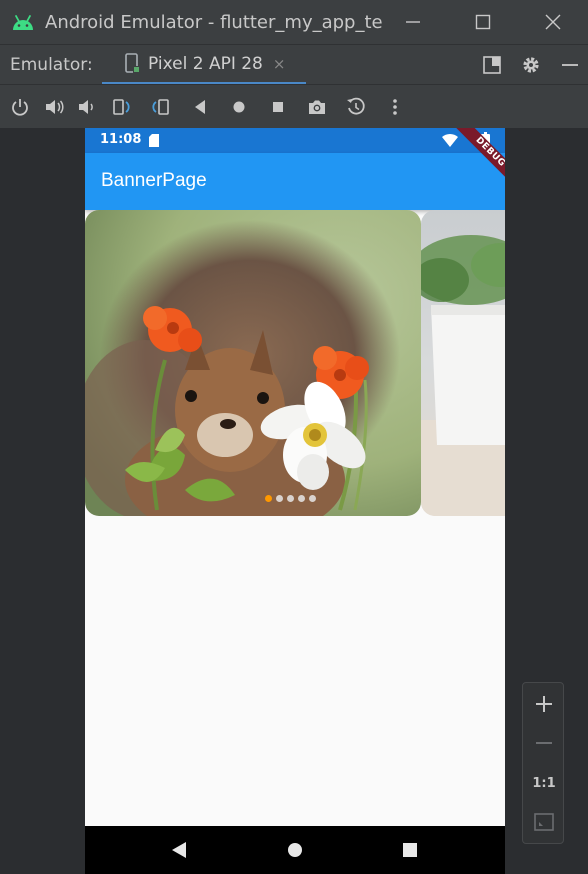  I want to click on android-nav-bar, so click(295, 850).